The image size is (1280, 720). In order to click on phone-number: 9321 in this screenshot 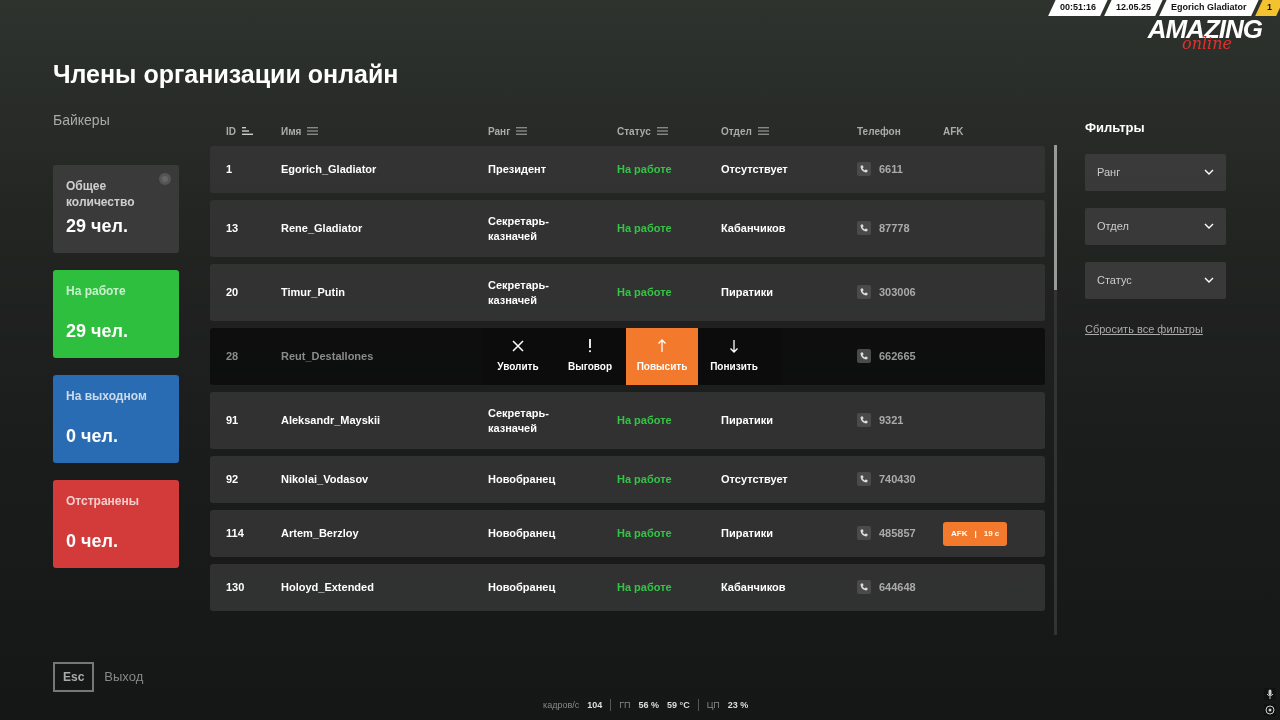, I will do `click(891, 421)`.